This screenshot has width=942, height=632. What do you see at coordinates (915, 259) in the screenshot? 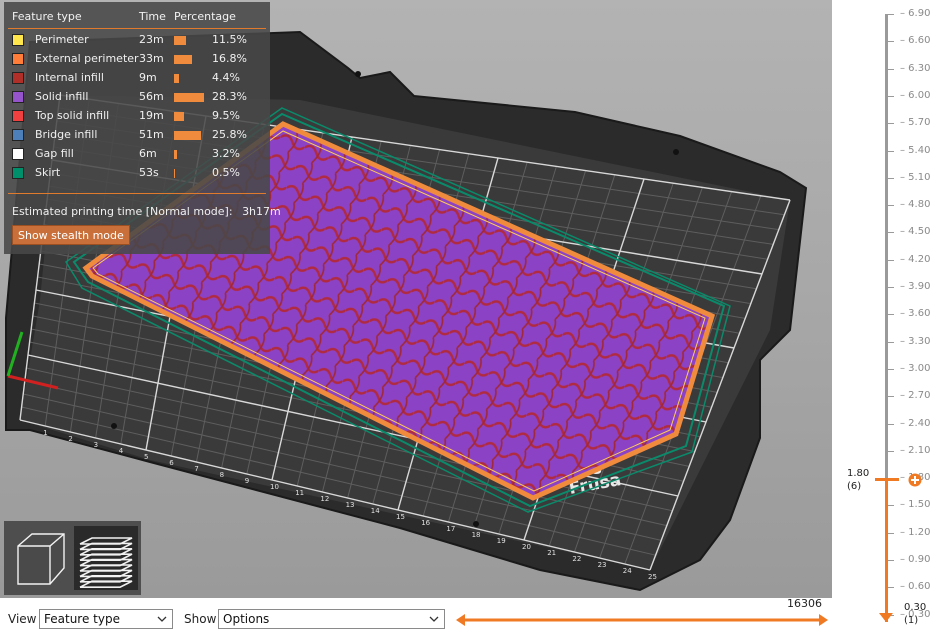
I see `layer-tick-label: – 4.20` at bounding box center [915, 259].